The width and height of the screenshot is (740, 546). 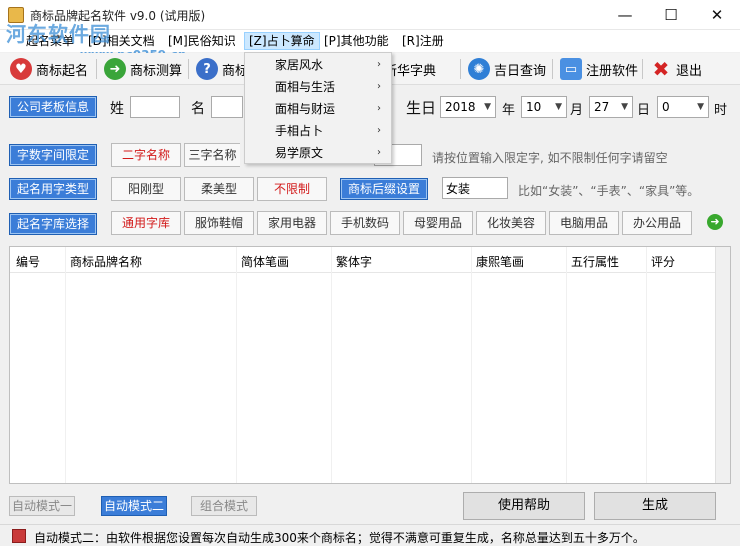 I want to click on book-icon, so click(x=19, y=536).